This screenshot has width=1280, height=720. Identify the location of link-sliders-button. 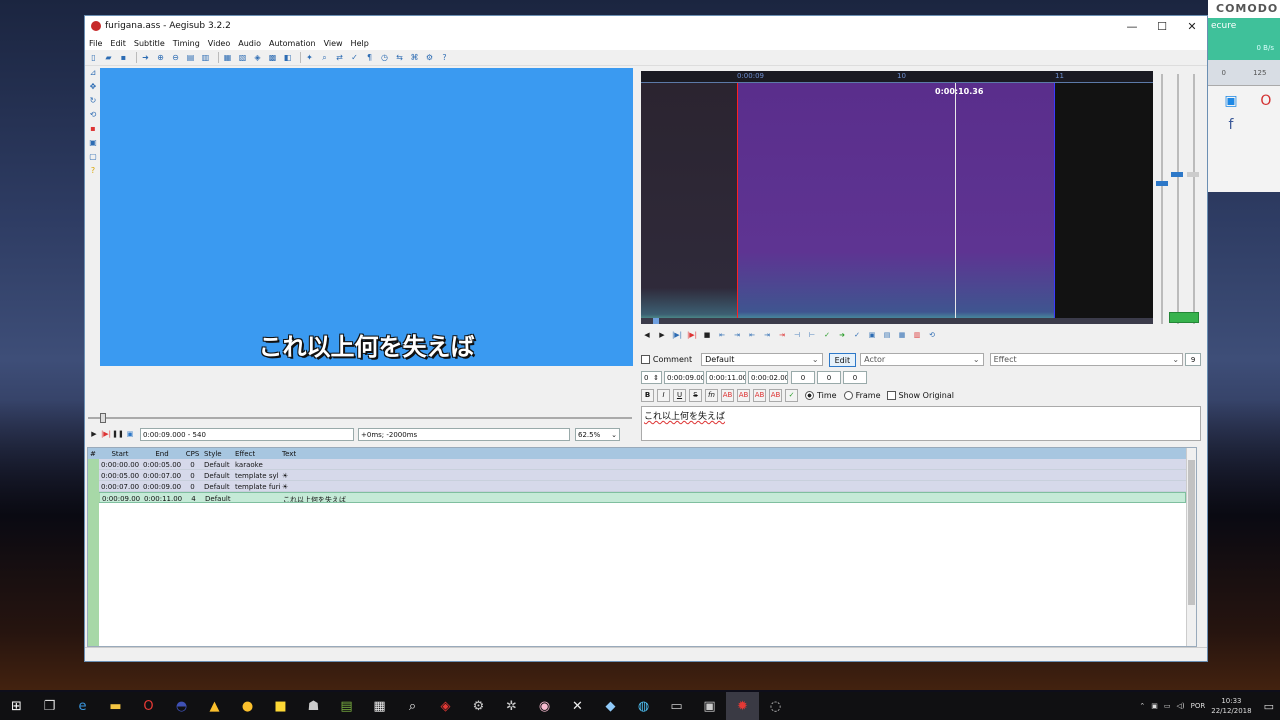
(1184, 317).